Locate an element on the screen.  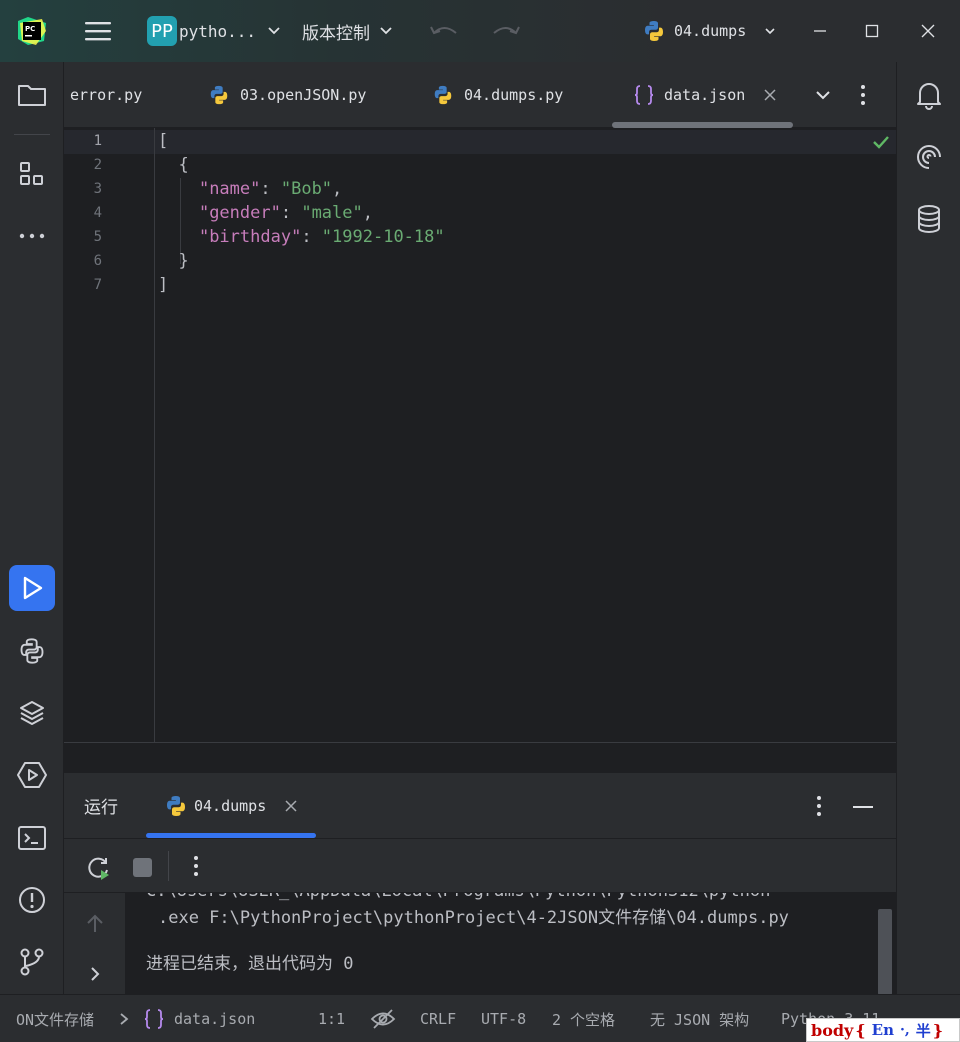
alert-circle-icon is located at coordinates (32, 900).